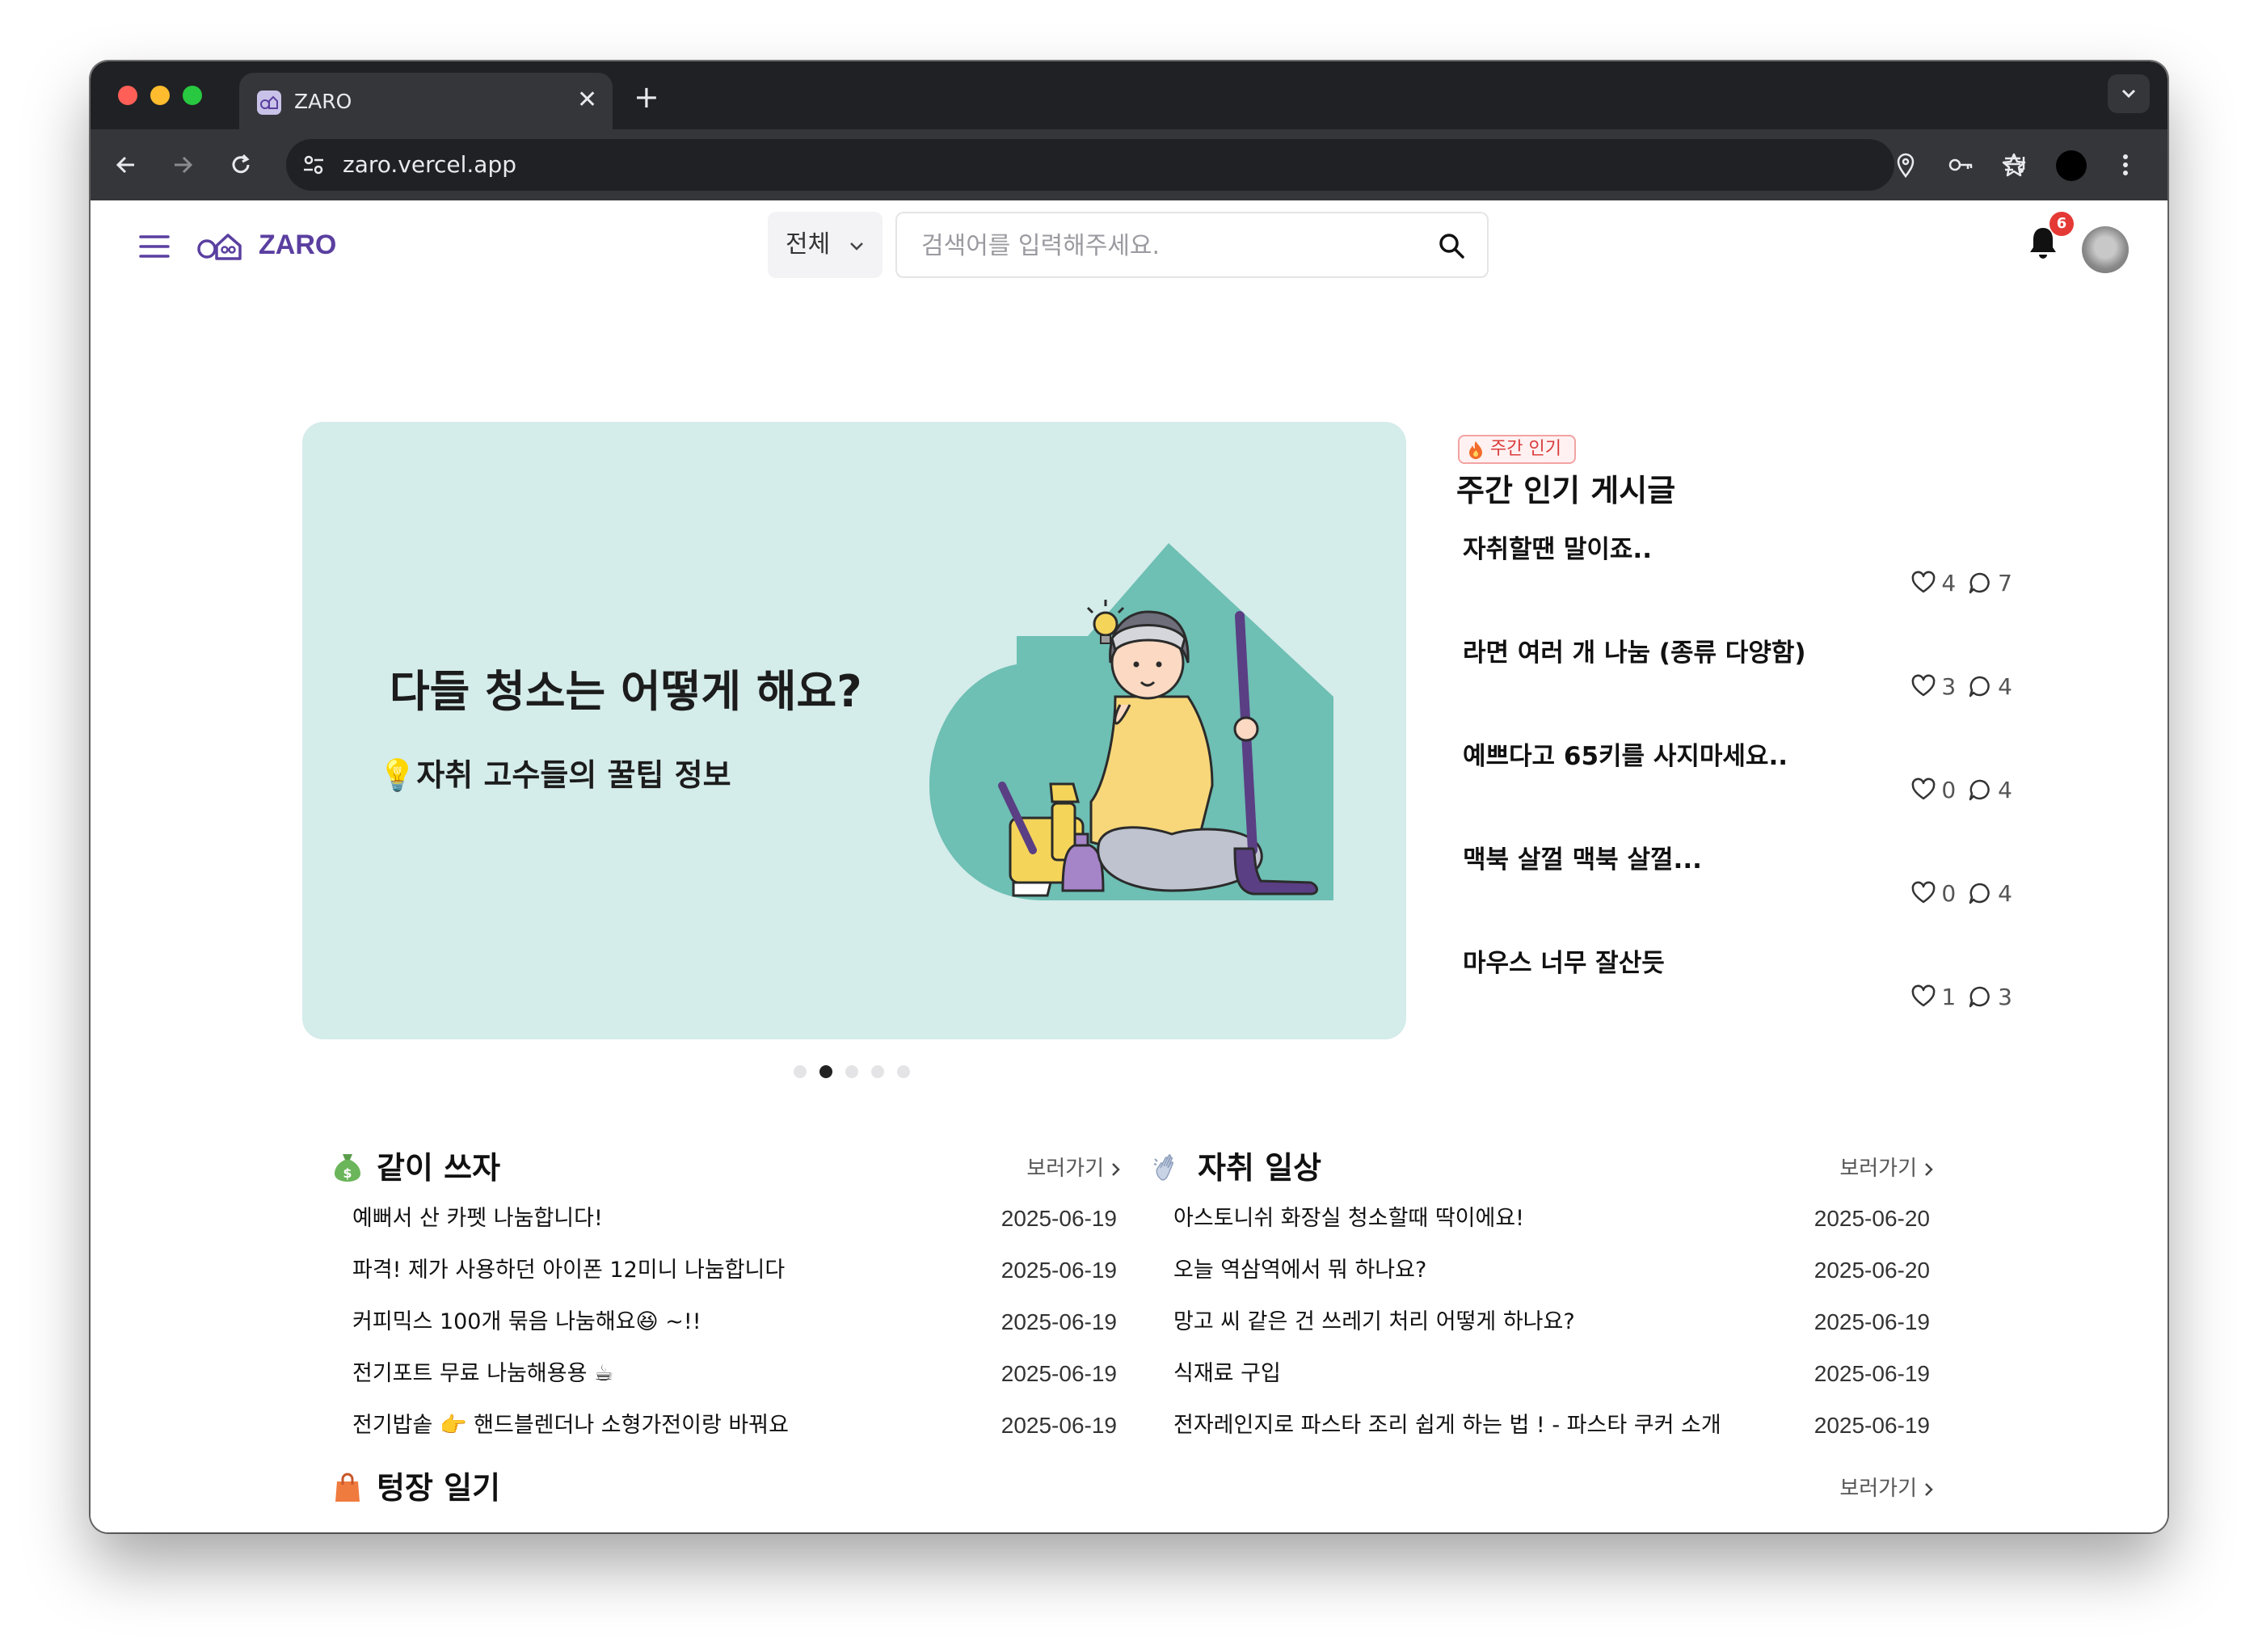  What do you see at coordinates (1129, 95) in the screenshot?
I see `tab-strip: ZARO ✕ +` at bounding box center [1129, 95].